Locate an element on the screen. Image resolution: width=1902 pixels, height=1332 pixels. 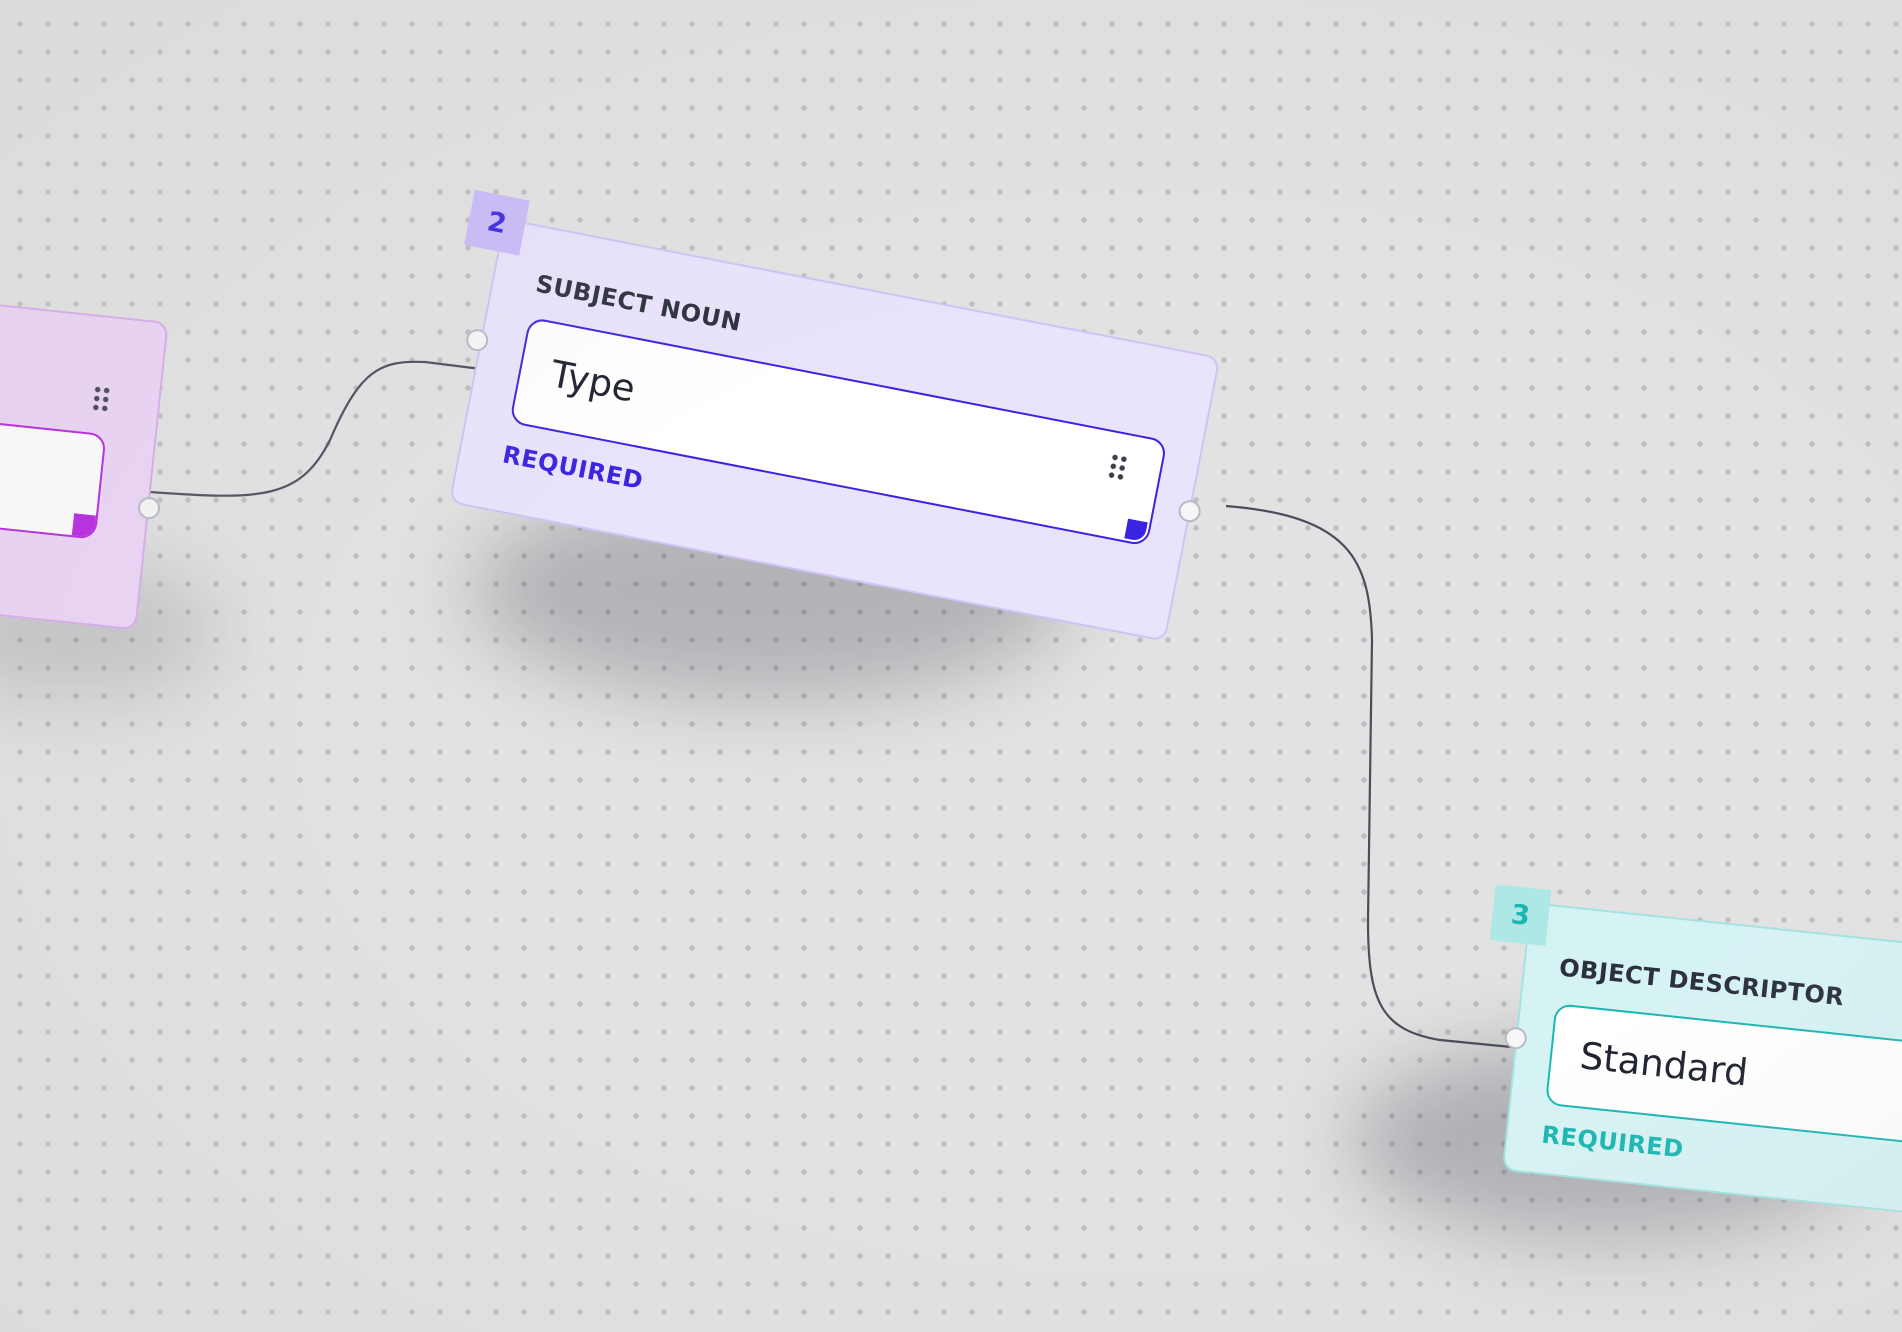
node-3-number-badge: 3 is located at coordinates (1520, 915).